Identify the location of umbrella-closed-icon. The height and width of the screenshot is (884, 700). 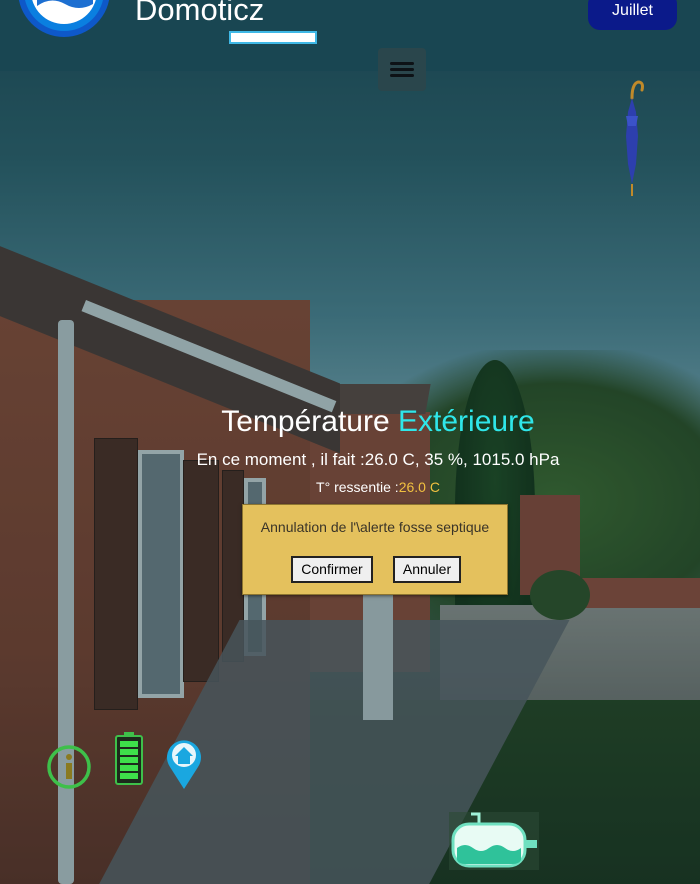
(635, 138).